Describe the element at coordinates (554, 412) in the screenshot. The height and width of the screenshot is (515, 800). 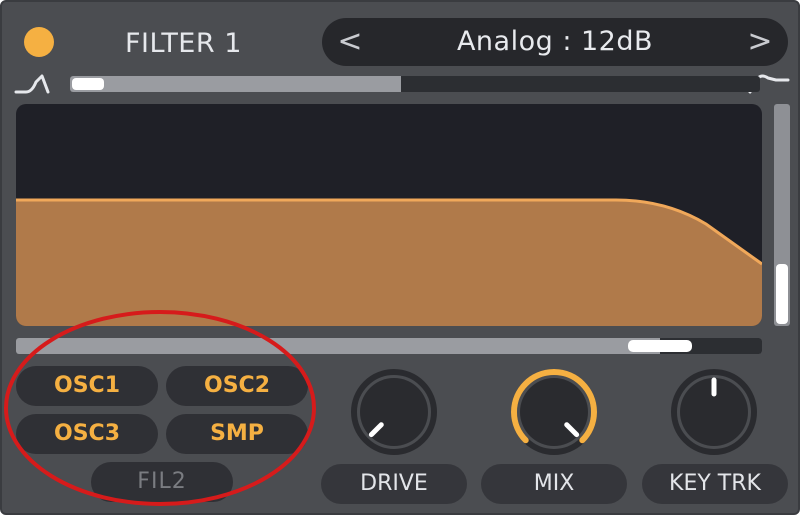
I see `mix-knob` at that location.